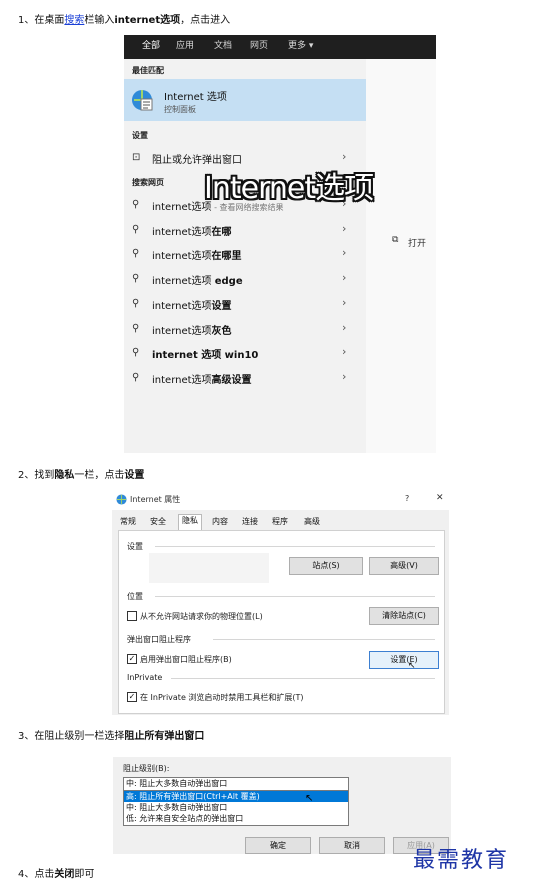  I want to click on tab-privacy: 隐私, so click(190, 522).